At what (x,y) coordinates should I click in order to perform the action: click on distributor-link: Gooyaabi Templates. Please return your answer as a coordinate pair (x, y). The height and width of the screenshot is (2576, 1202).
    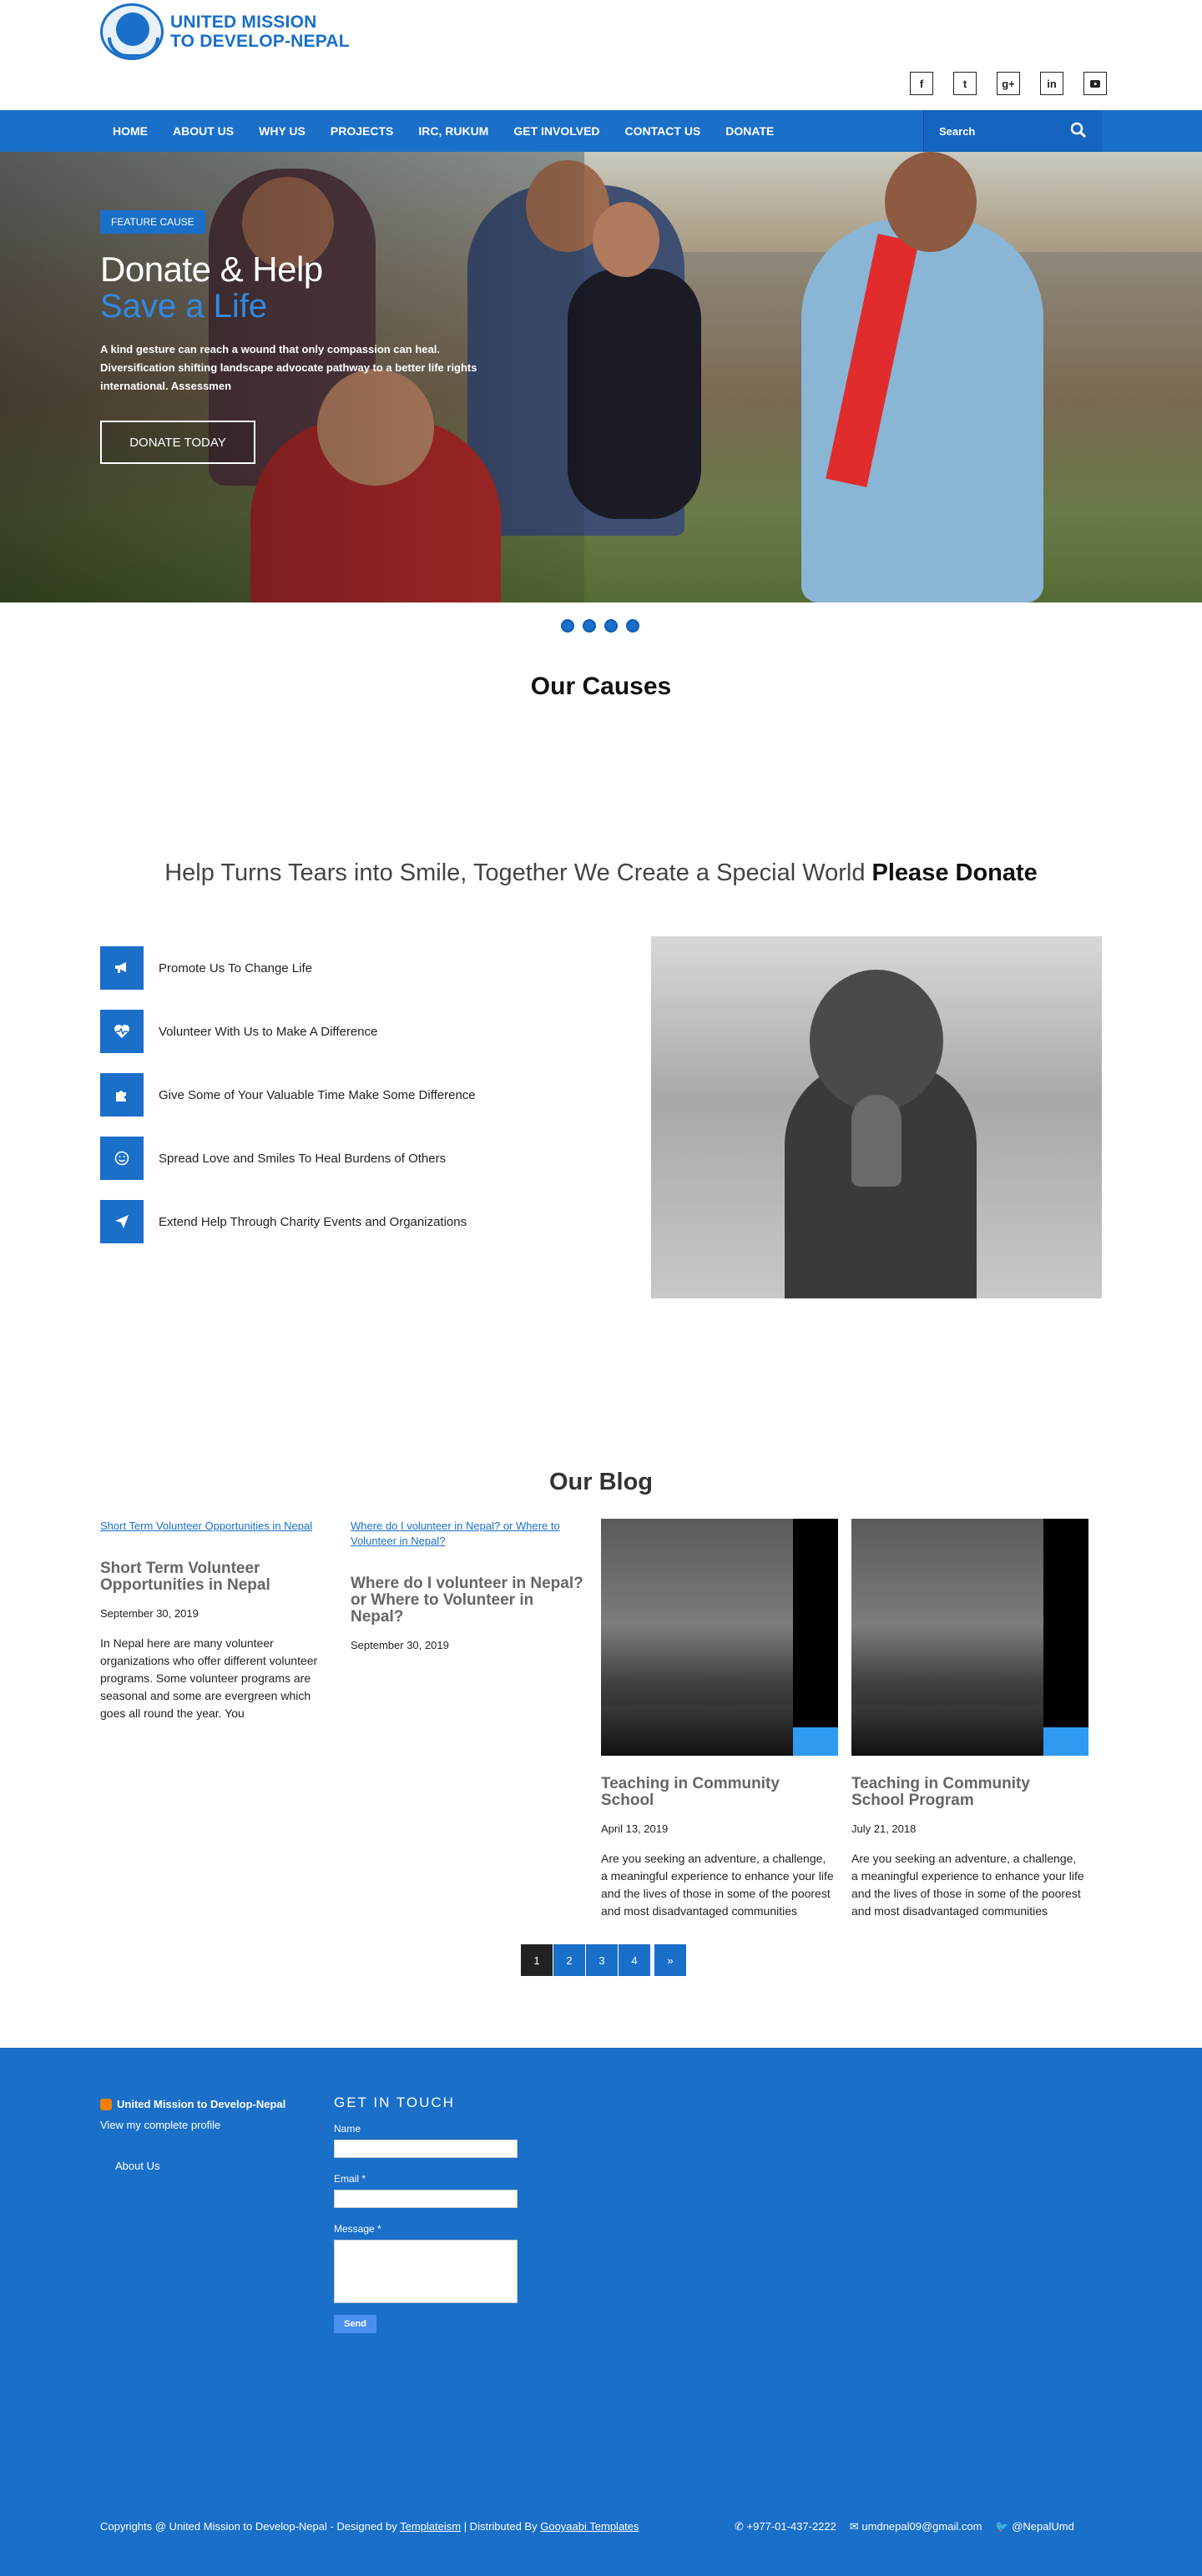
    Looking at the image, I should click on (589, 2527).